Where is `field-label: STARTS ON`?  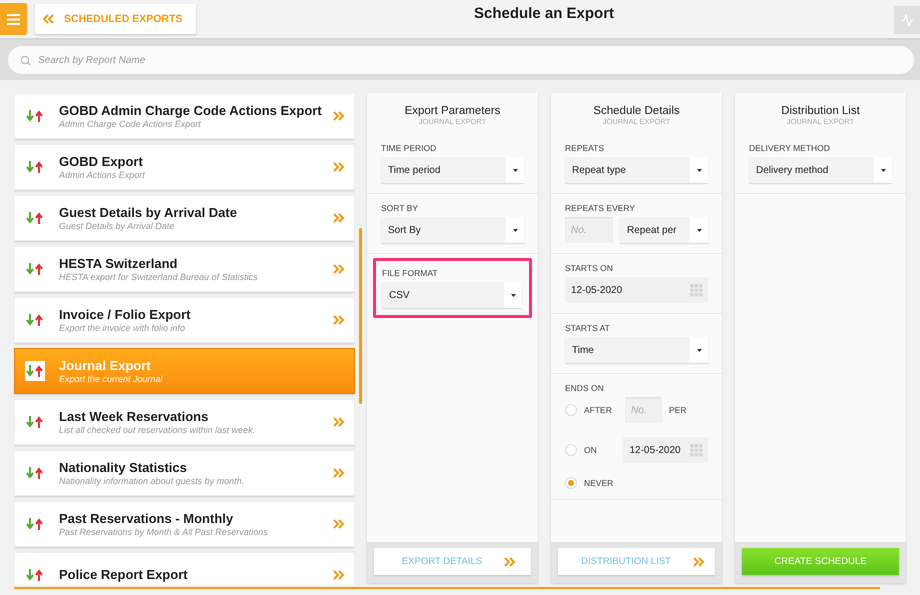
field-label: STARTS ON is located at coordinates (589, 268).